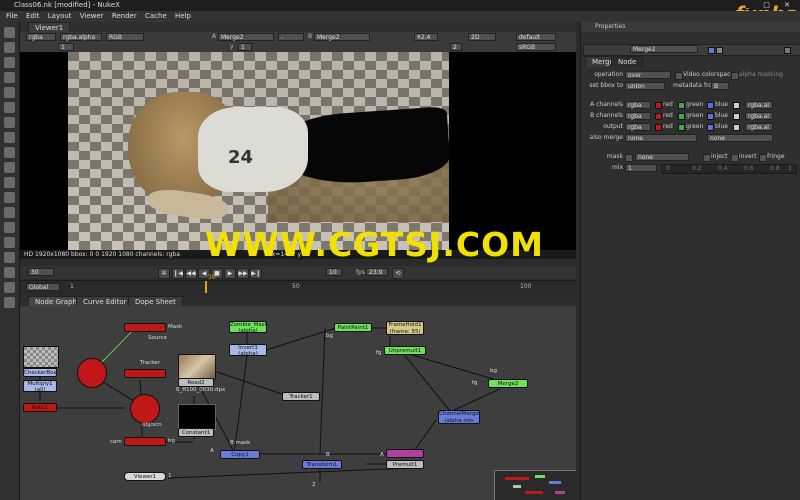  Describe the element at coordinates (145, 373) in the screenshot. I see `tracker-roto-node` at that location.